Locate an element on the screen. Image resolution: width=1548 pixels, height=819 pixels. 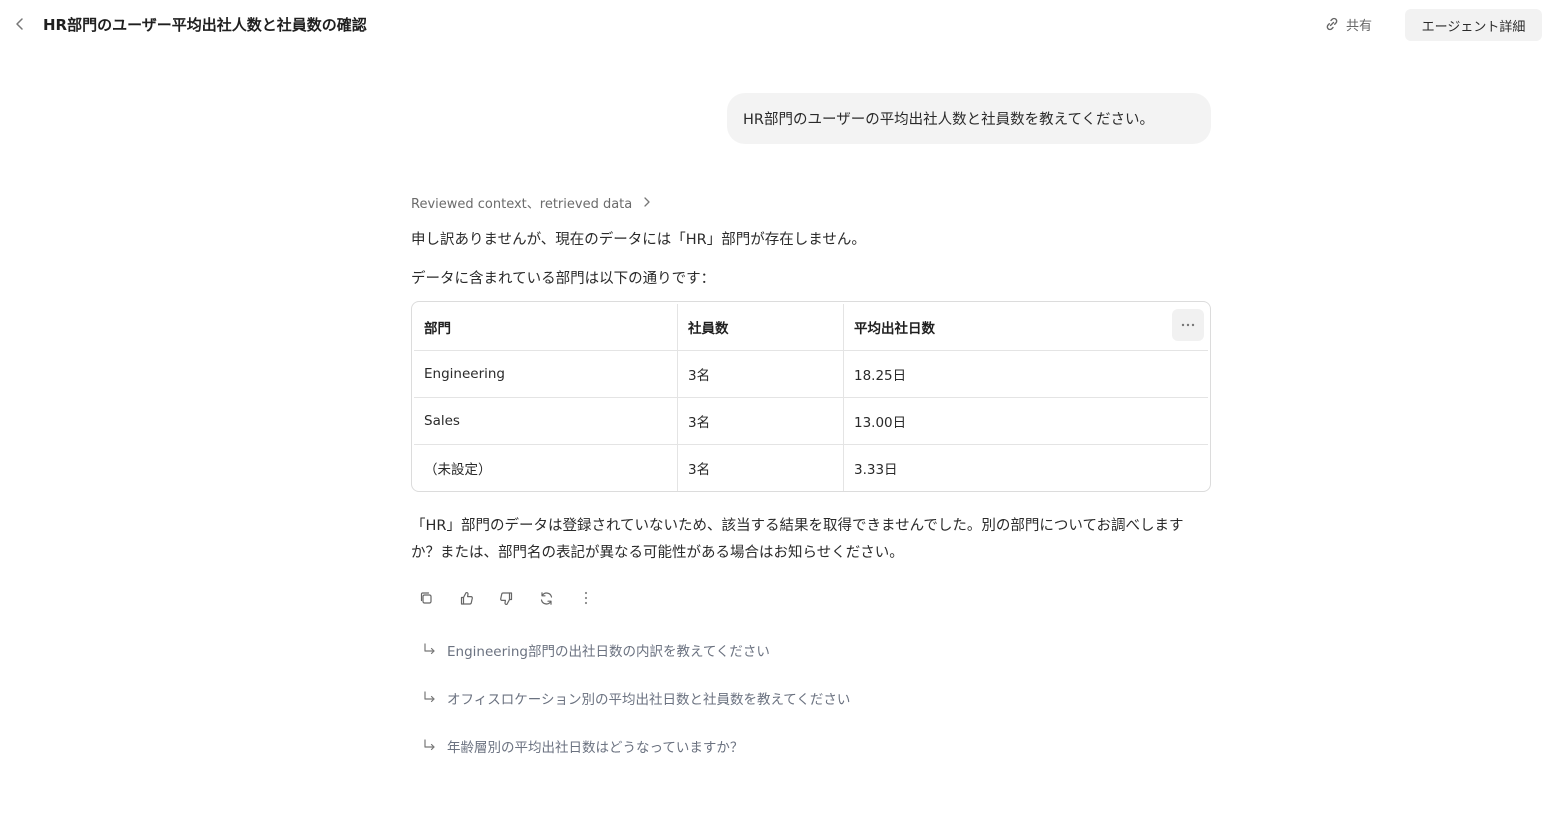
chevron-left-icon is located at coordinates (19, 24).